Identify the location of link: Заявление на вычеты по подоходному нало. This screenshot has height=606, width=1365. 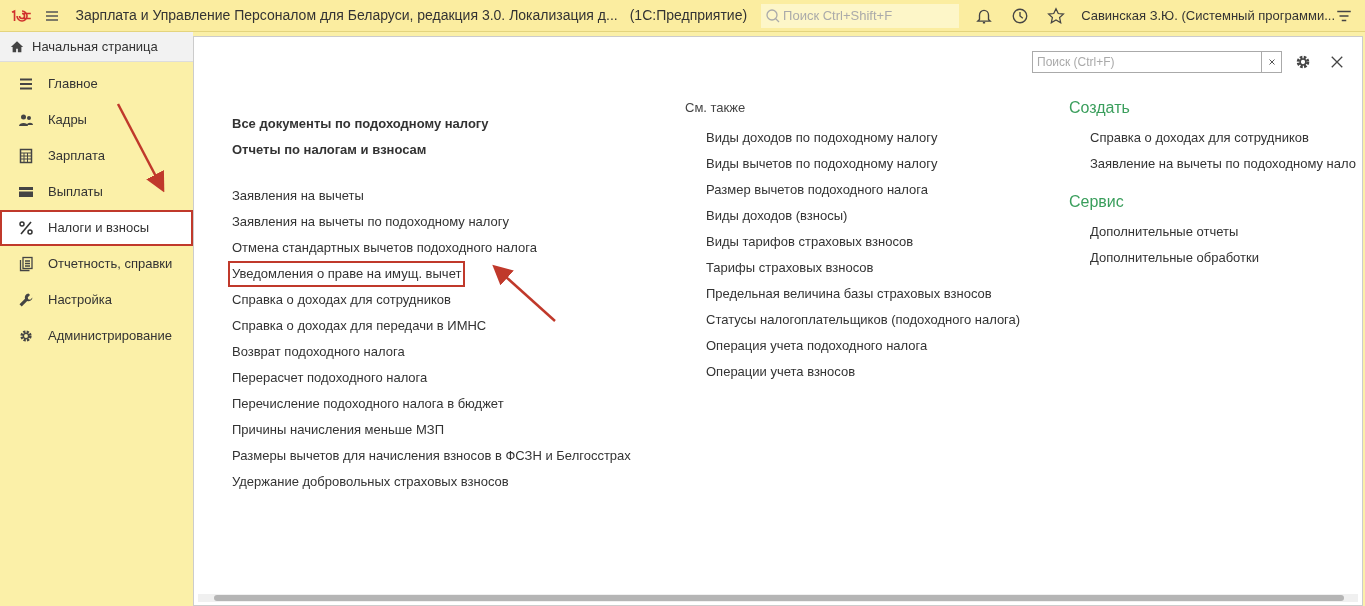
(1223, 164).